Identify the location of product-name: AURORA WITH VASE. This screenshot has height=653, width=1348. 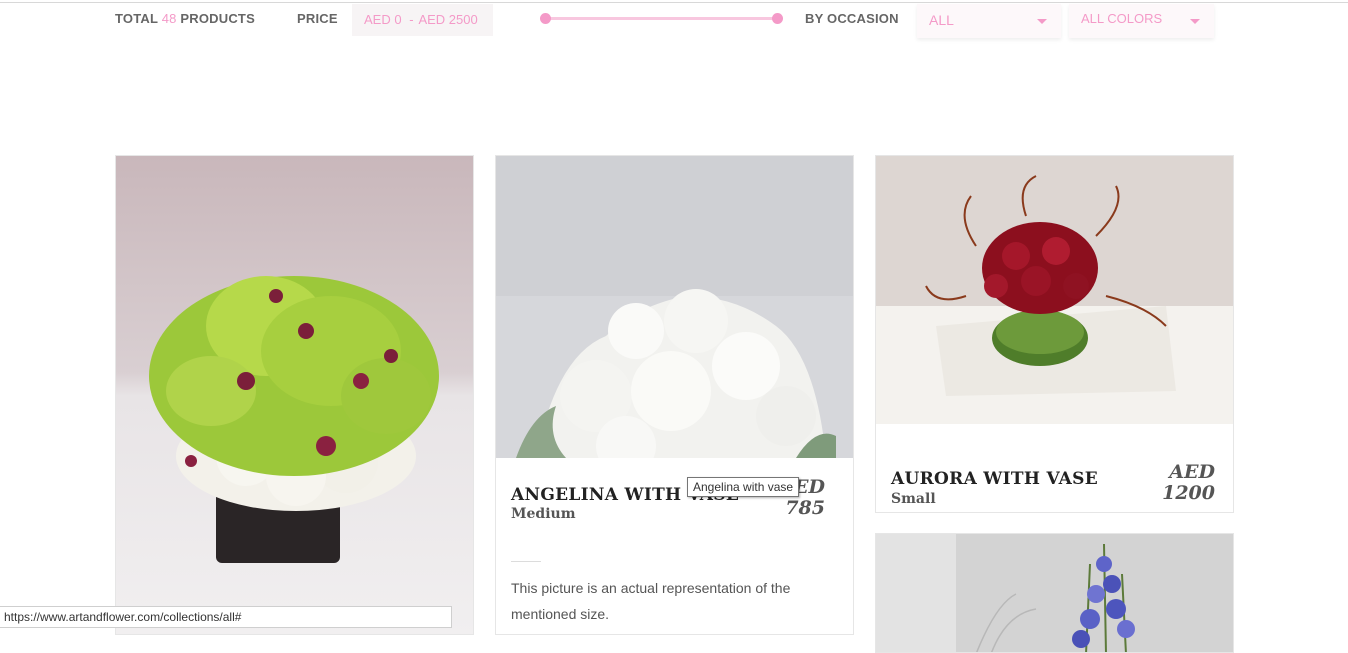
(994, 479).